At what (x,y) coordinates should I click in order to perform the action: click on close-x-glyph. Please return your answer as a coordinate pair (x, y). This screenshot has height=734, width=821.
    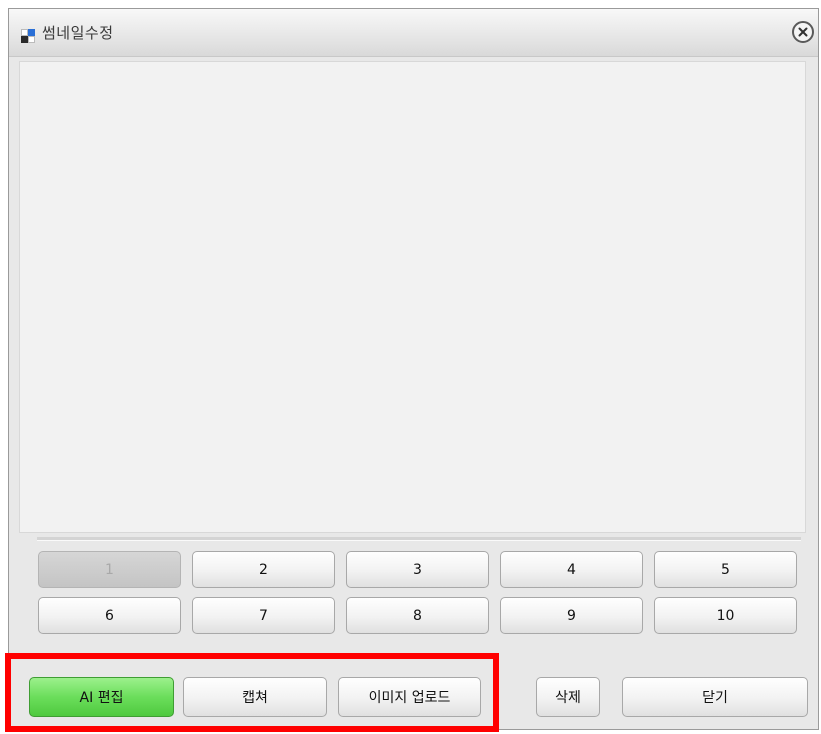
    Looking at the image, I should click on (803, 32).